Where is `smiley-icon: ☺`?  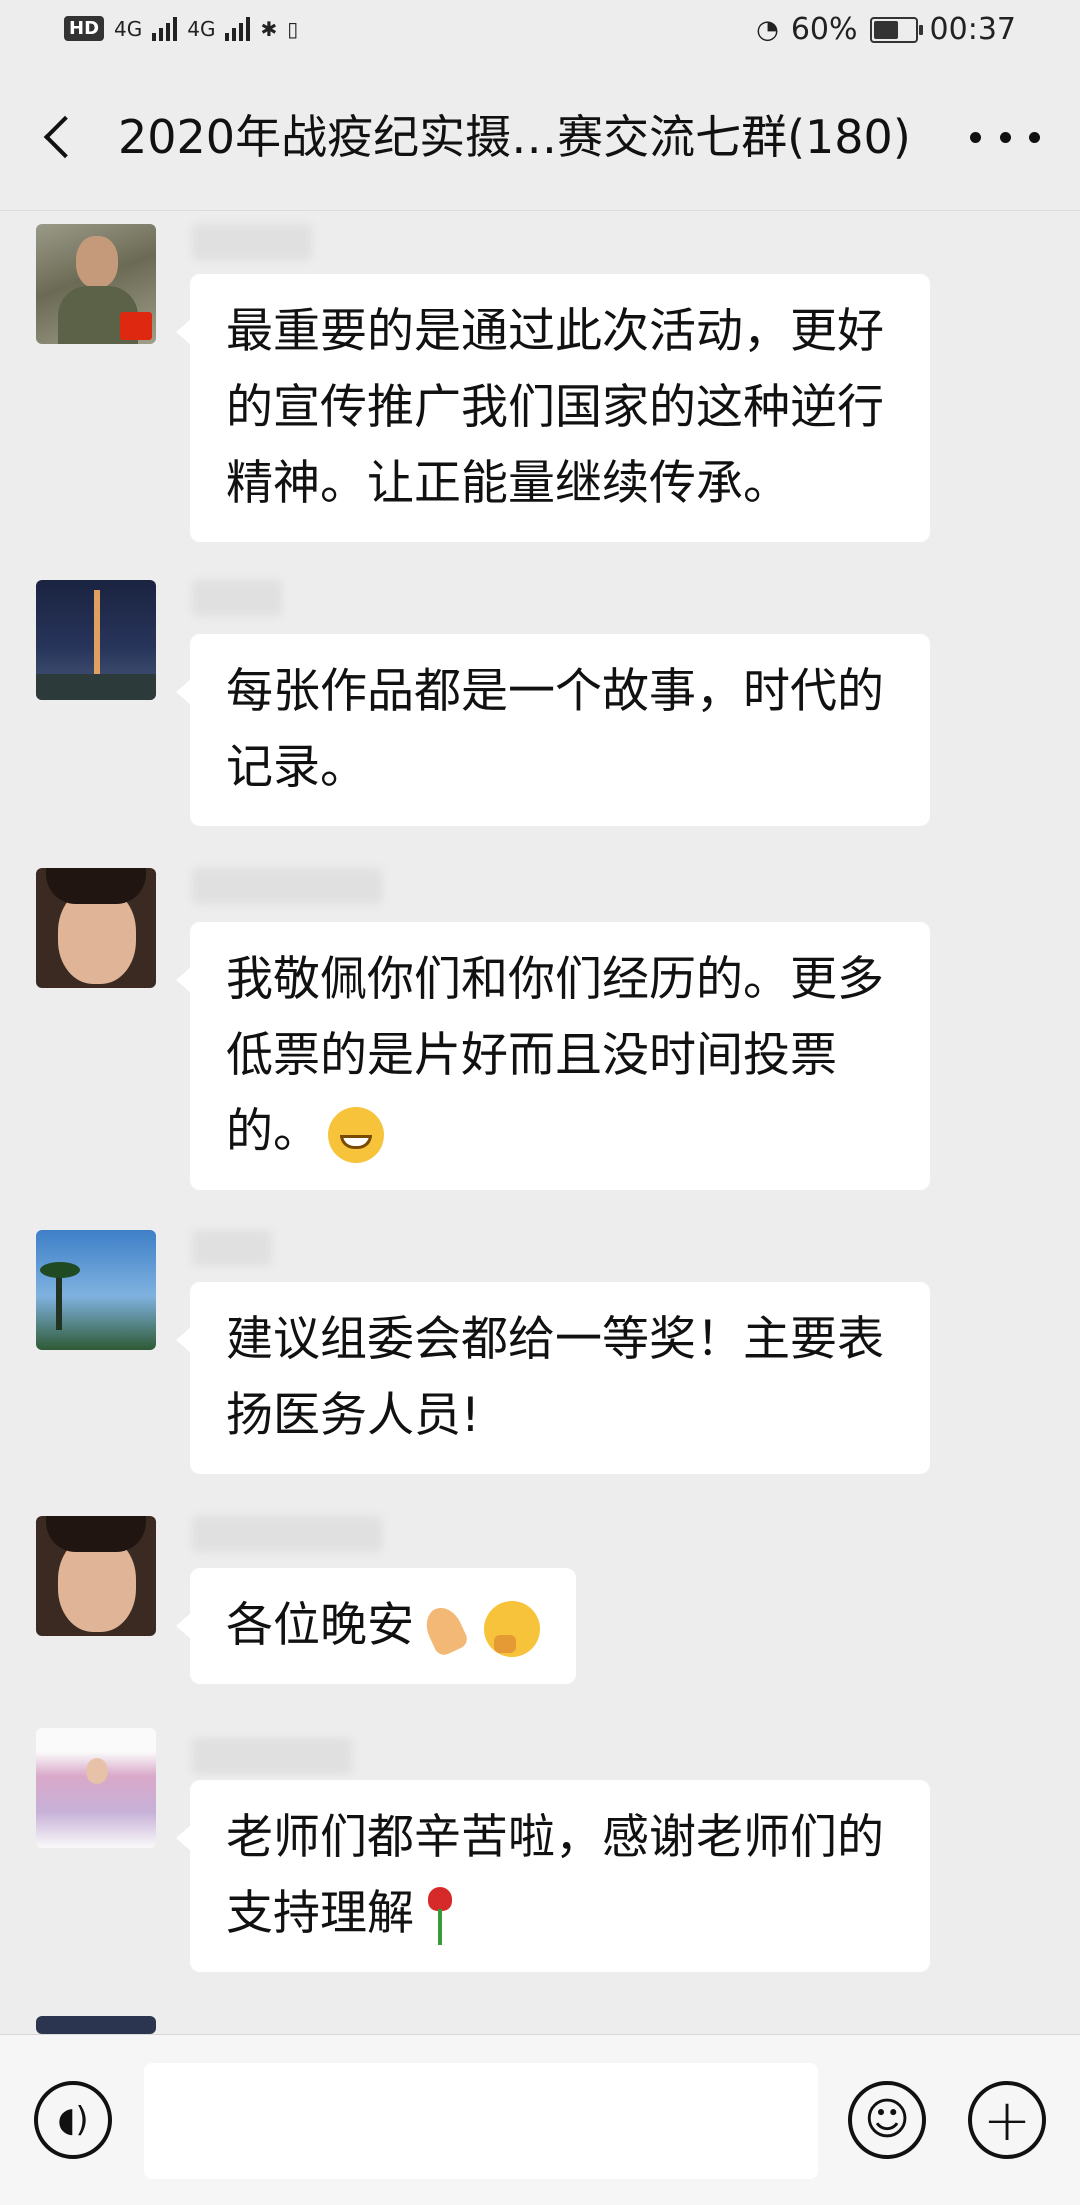 smiley-icon: ☺ is located at coordinates (887, 2119).